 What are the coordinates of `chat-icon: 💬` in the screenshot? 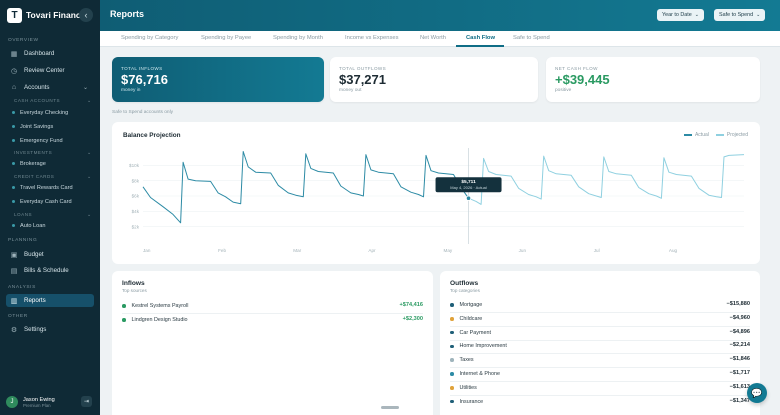 It's located at (757, 393).